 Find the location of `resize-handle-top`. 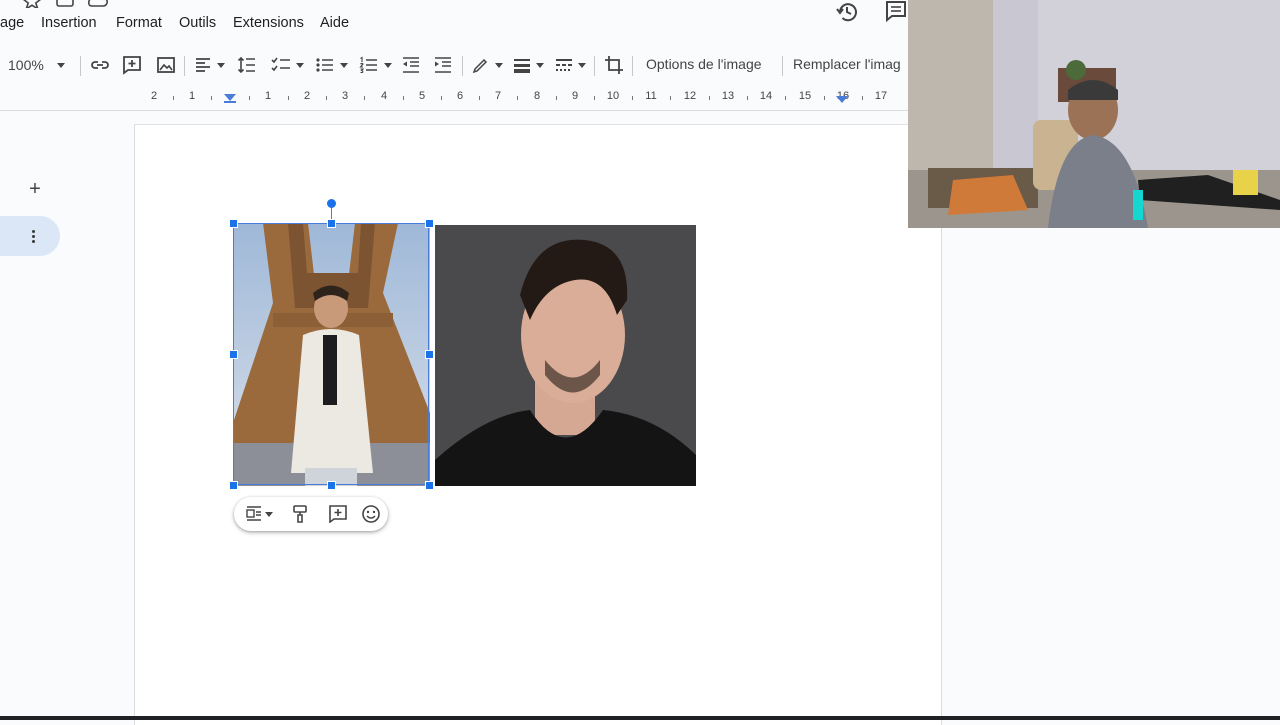

resize-handle-top is located at coordinates (331, 223).